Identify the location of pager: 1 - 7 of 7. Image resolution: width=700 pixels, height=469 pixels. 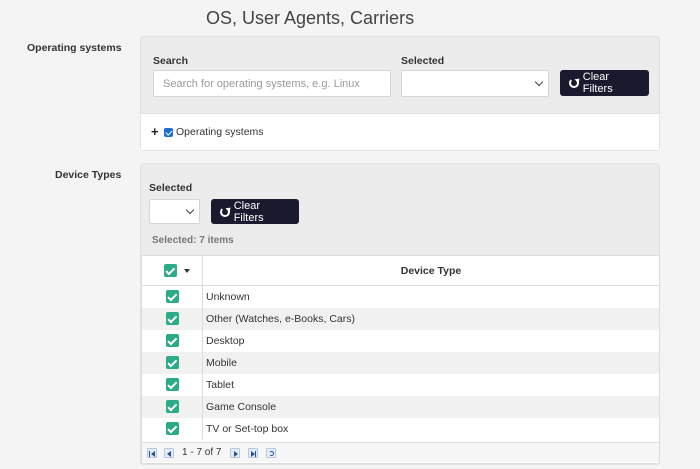
(400, 452).